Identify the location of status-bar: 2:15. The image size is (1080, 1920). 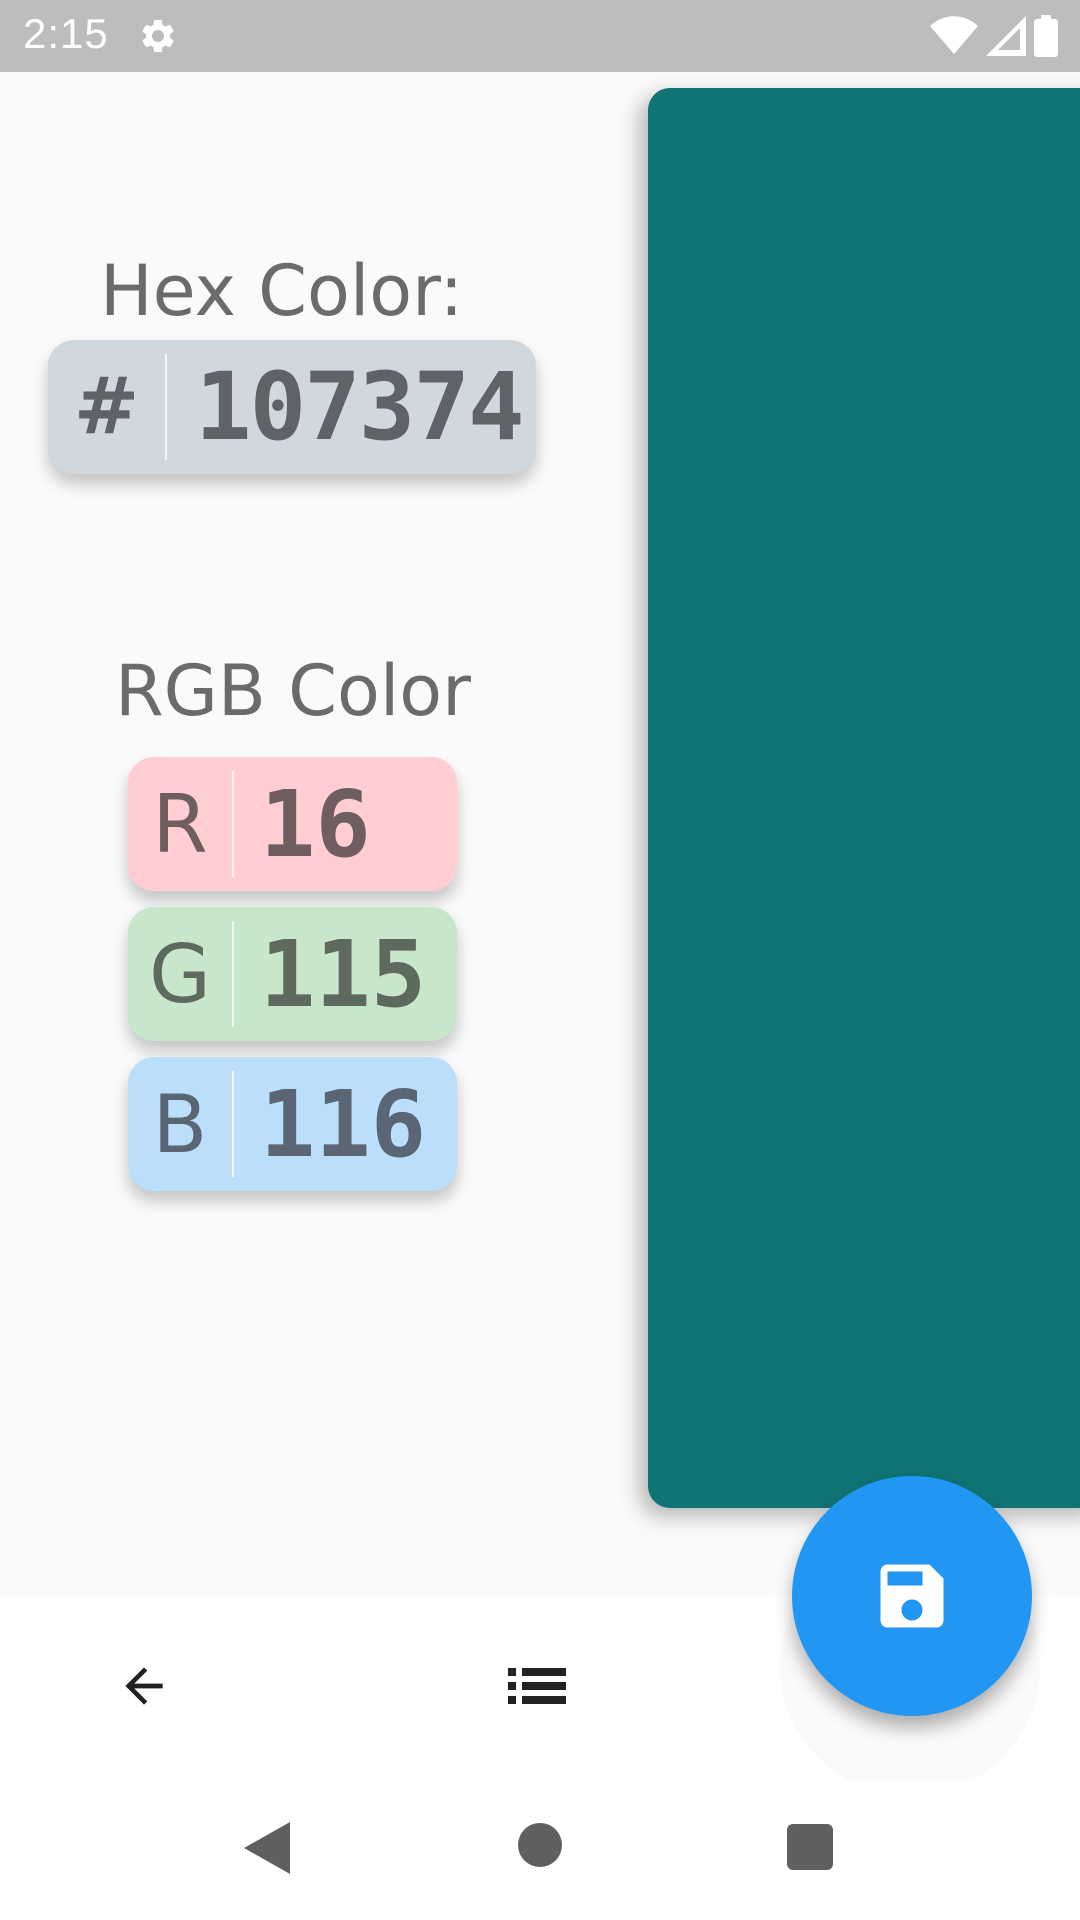
(540, 36).